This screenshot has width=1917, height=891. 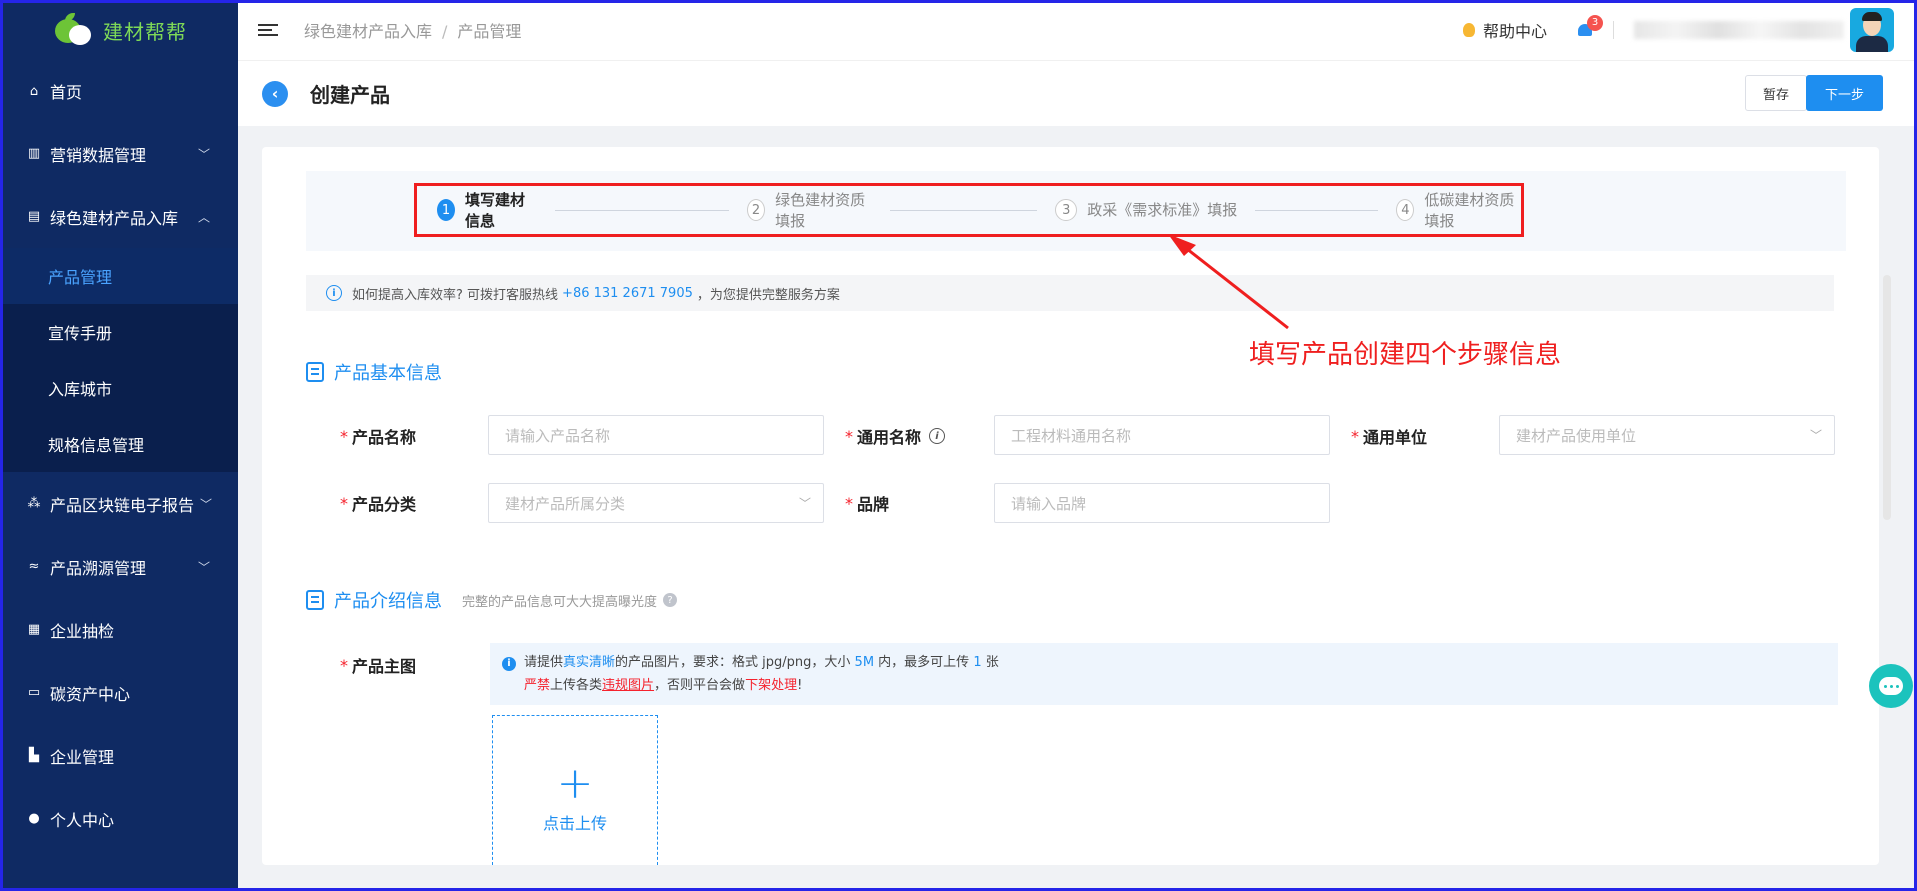 What do you see at coordinates (1162, 435) in the screenshot?
I see `common-name-input: 工程材料通用名称` at bounding box center [1162, 435].